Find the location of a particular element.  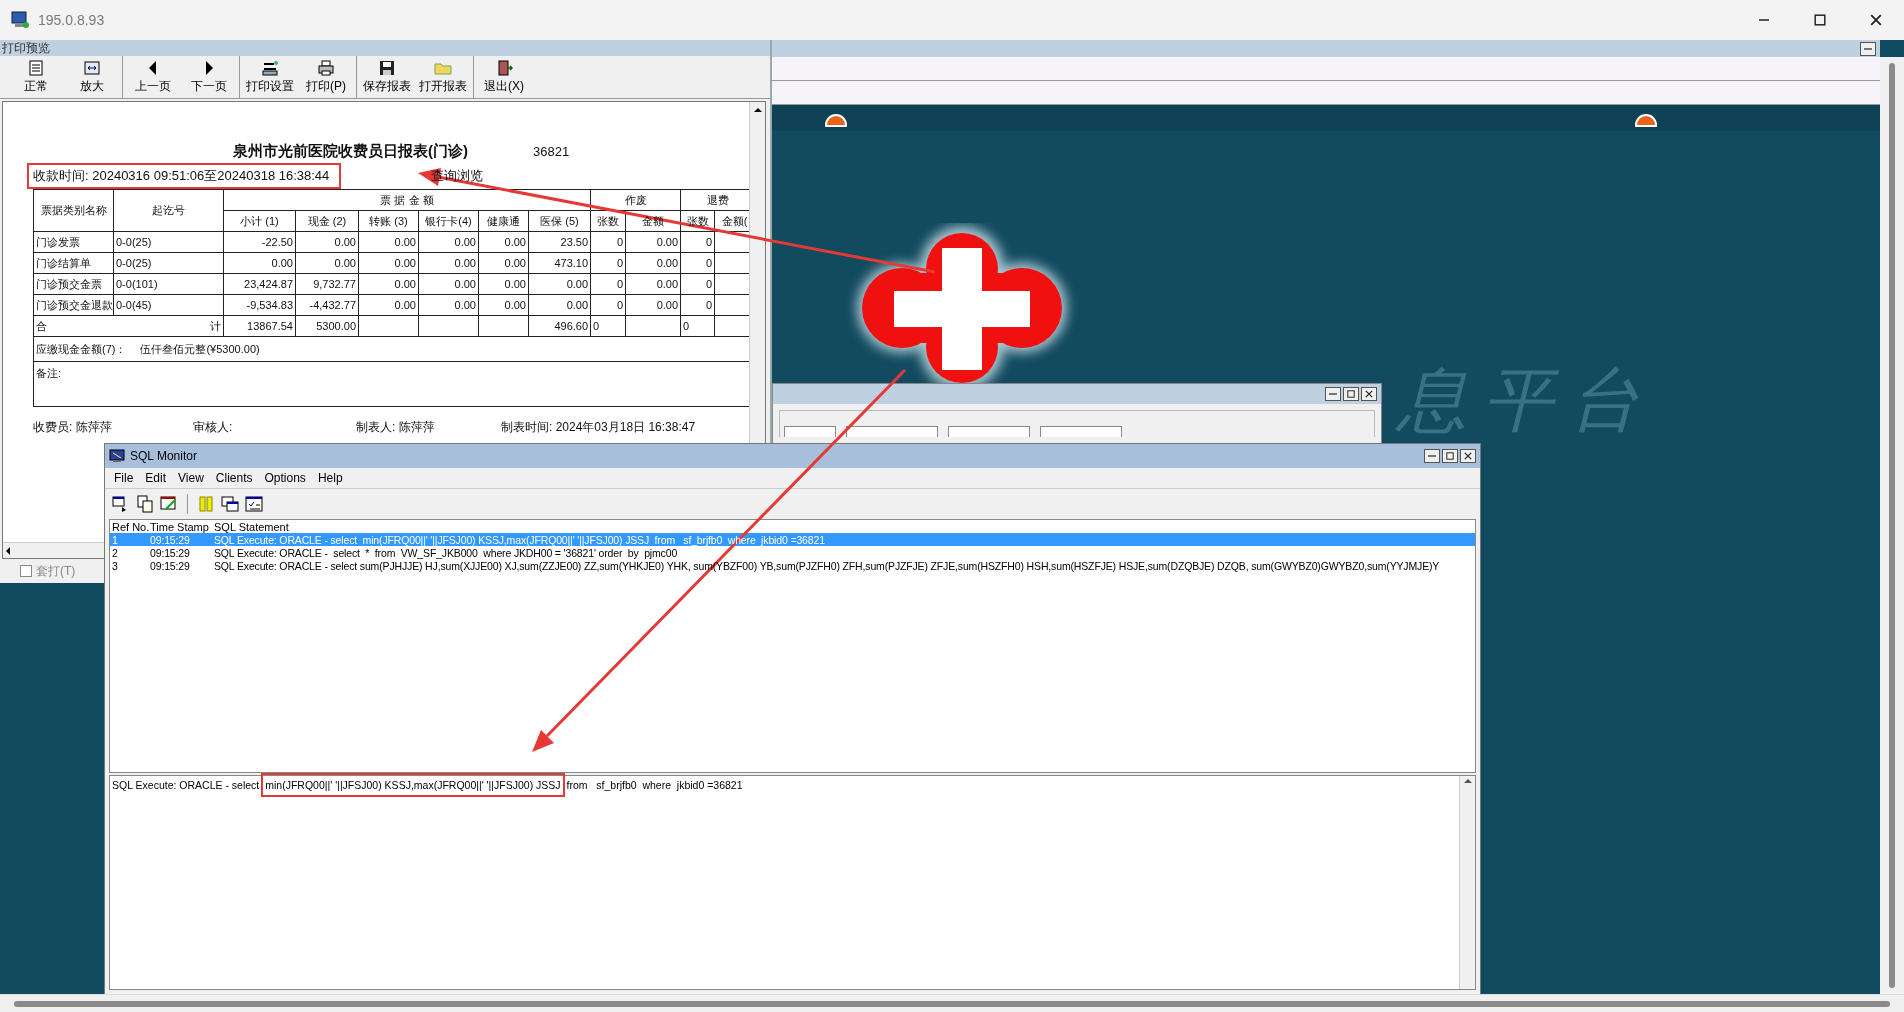

toolbar-button: 正常 is located at coordinates (36, 77).